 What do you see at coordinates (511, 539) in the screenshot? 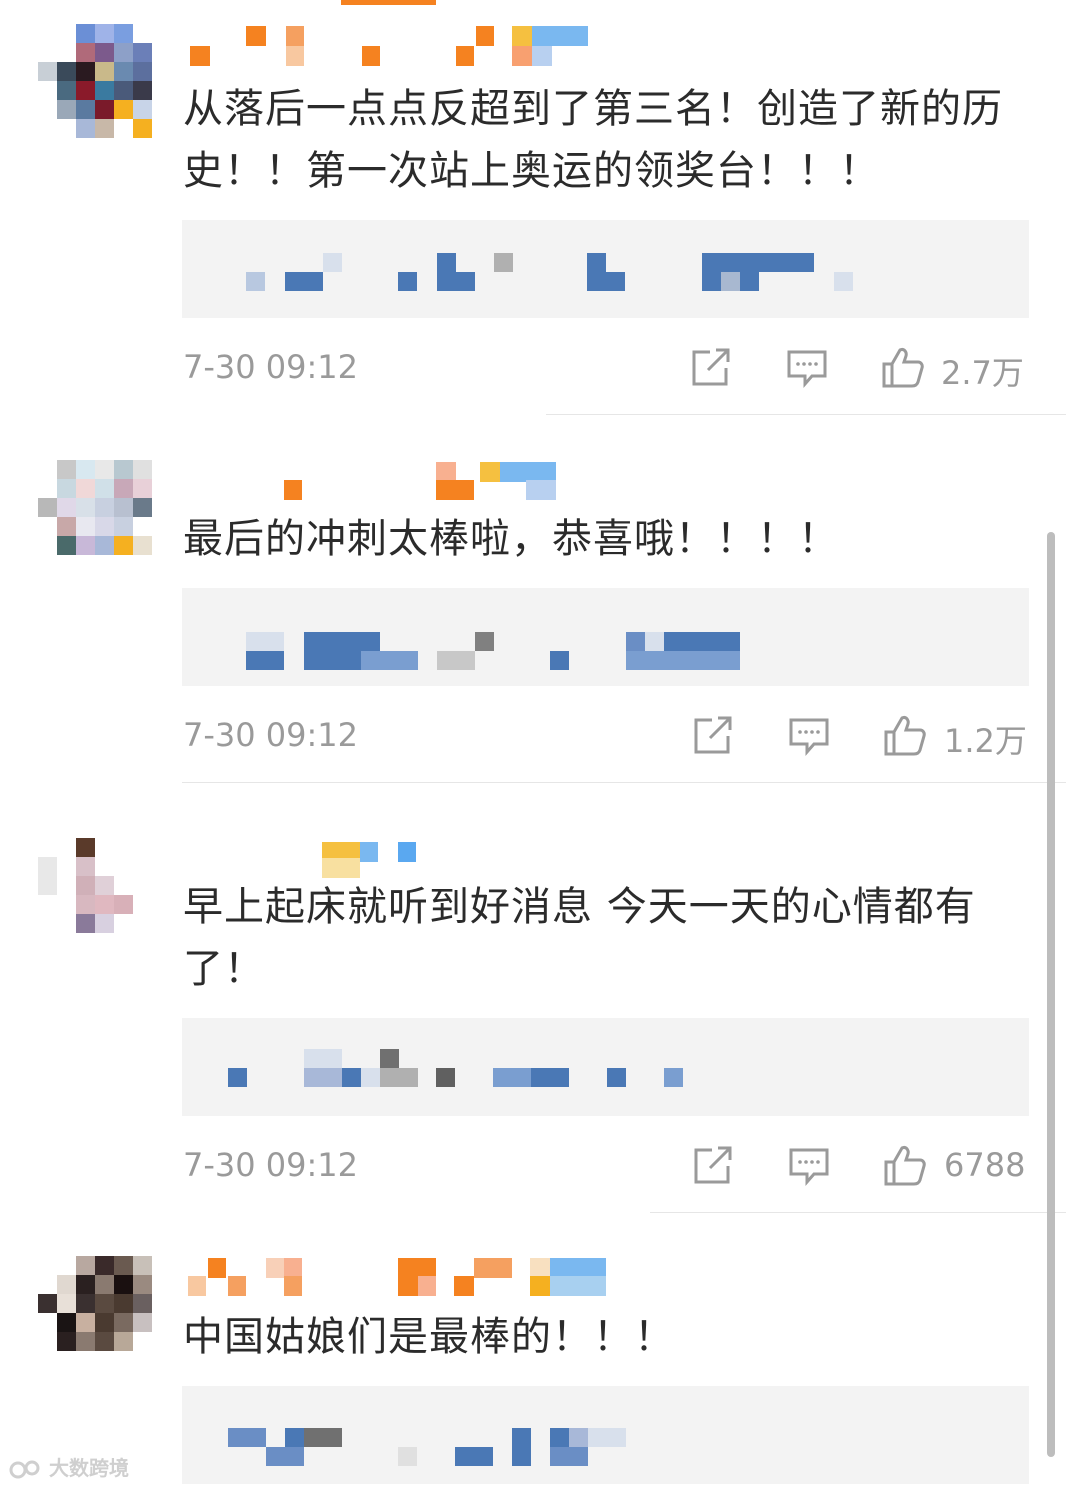
I see `comment-text: 最后的冲刺太棒啦，恭喜哦！！！！` at bounding box center [511, 539].